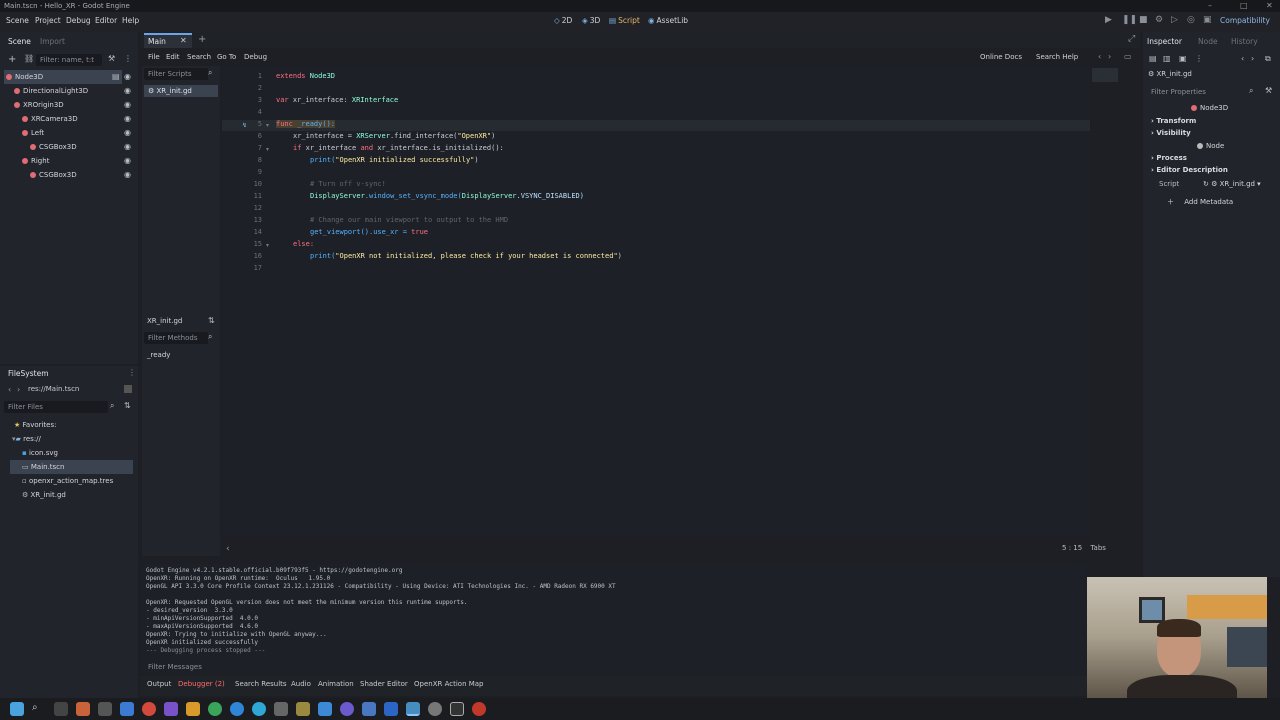 The image size is (1280, 720). I want to click on search-help-button: Search Help, so click(1057, 57).